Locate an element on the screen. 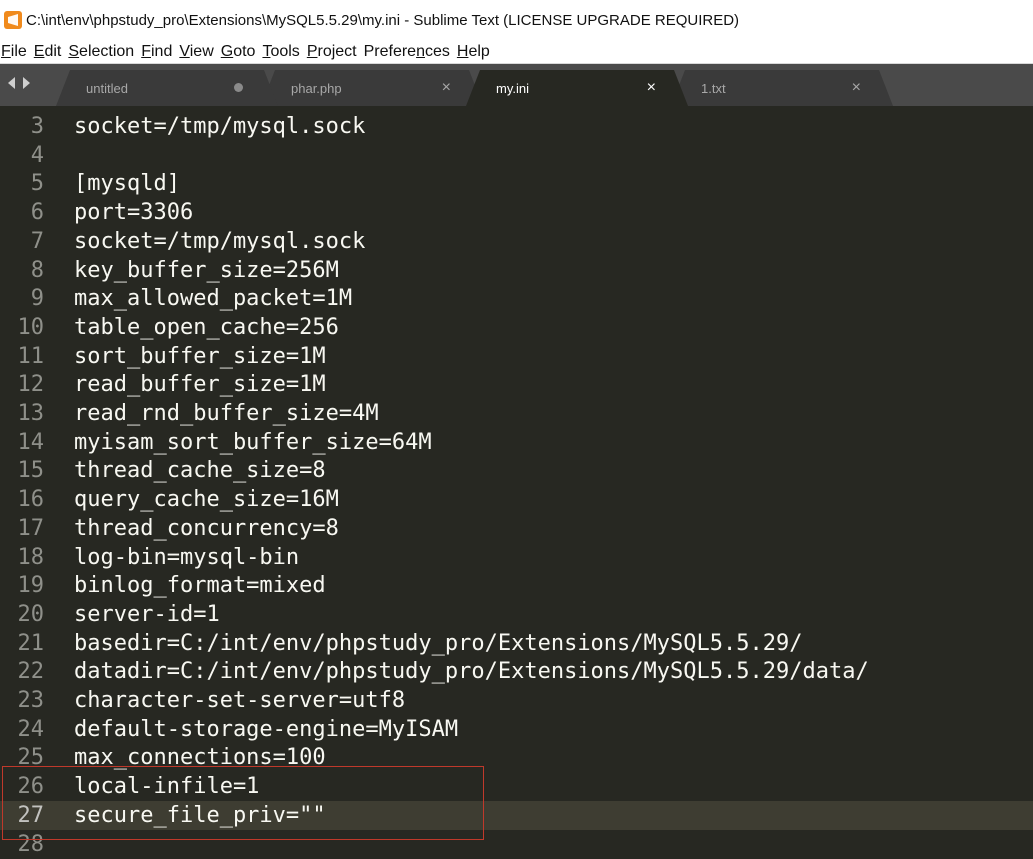 This screenshot has width=1033, height=859. code-text: port=3306 is located at coordinates (133, 212).